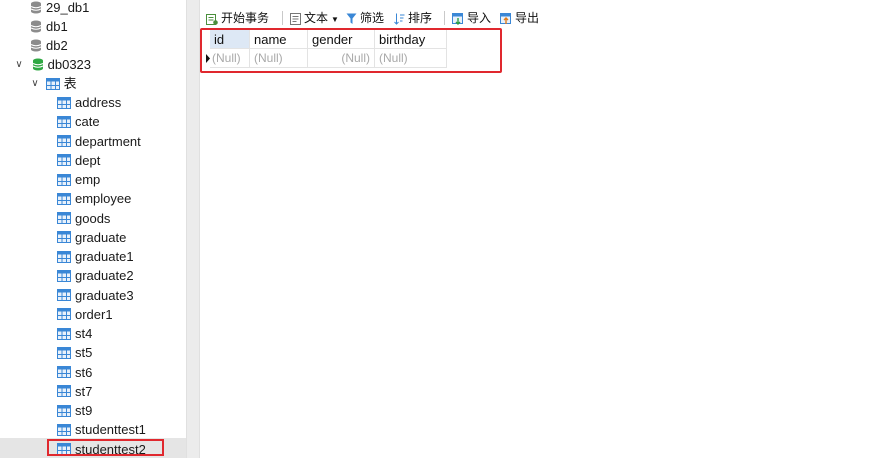 The height and width of the screenshot is (458, 878). I want to click on filter-button: 筛选, so click(365, 18).